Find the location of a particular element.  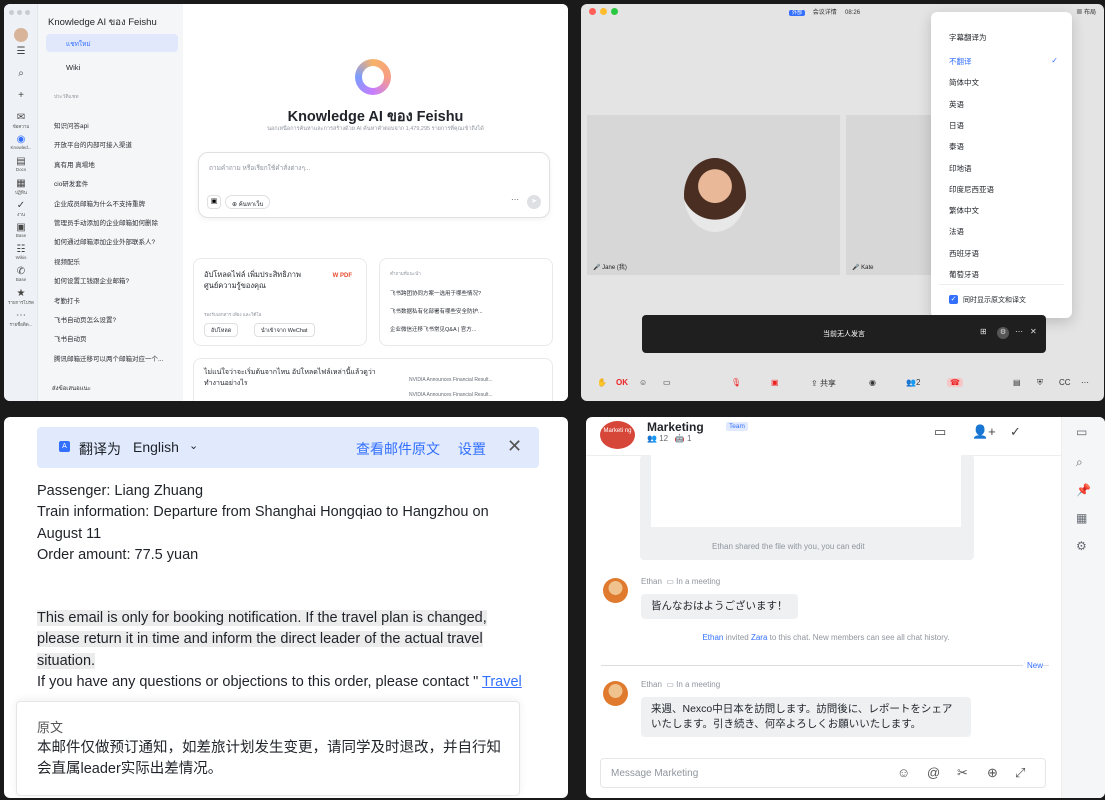

language-option: 简体中文 is located at coordinates (964, 82).